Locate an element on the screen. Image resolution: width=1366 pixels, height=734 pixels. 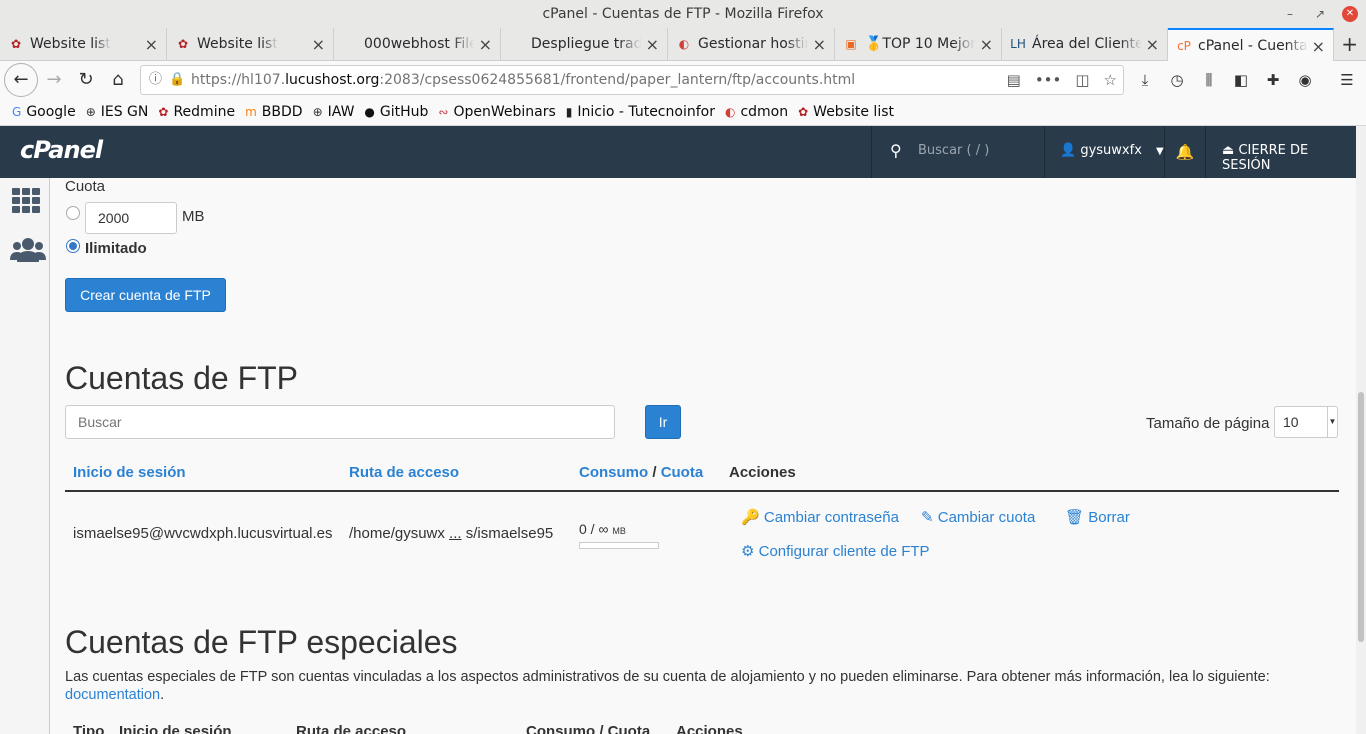
bookmark-item: ▮ Inicio - Tutecnoinfor is located at coordinates (640, 112).